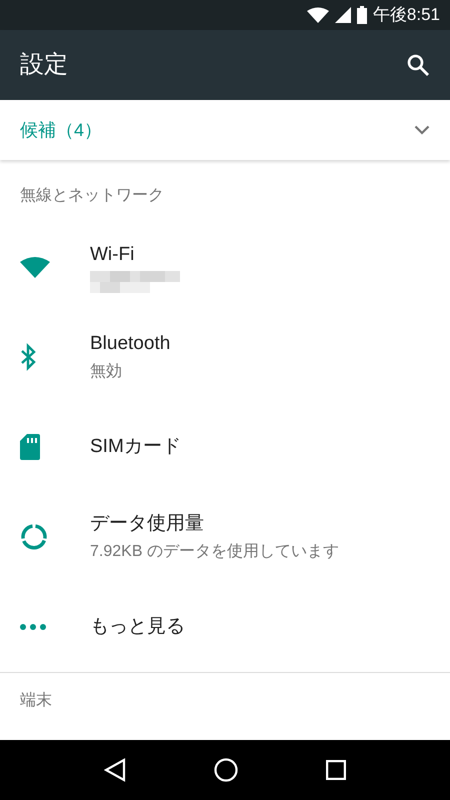 The width and height of the screenshot is (450, 800). What do you see at coordinates (225, 447) in the screenshot?
I see `settings-item: SIMカード` at bounding box center [225, 447].